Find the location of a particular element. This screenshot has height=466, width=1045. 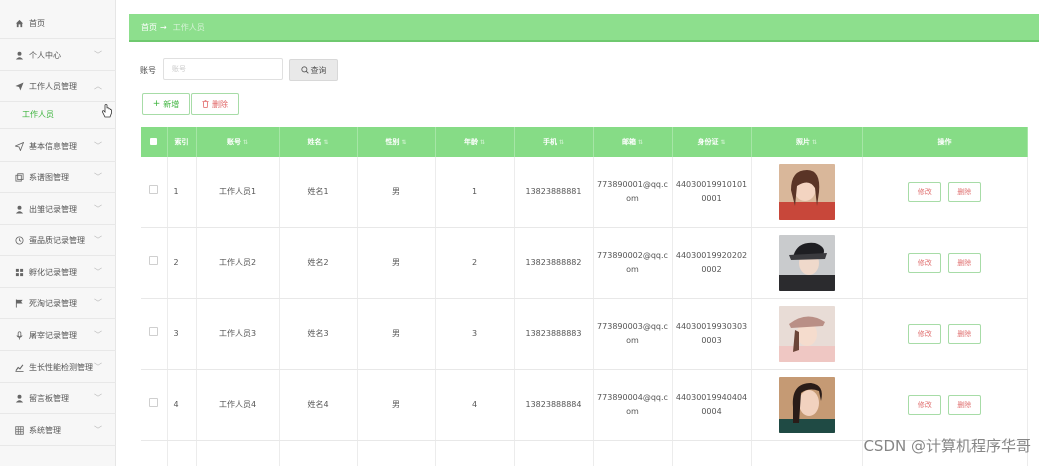

add-button: + 新增 is located at coordinates (166, 104).